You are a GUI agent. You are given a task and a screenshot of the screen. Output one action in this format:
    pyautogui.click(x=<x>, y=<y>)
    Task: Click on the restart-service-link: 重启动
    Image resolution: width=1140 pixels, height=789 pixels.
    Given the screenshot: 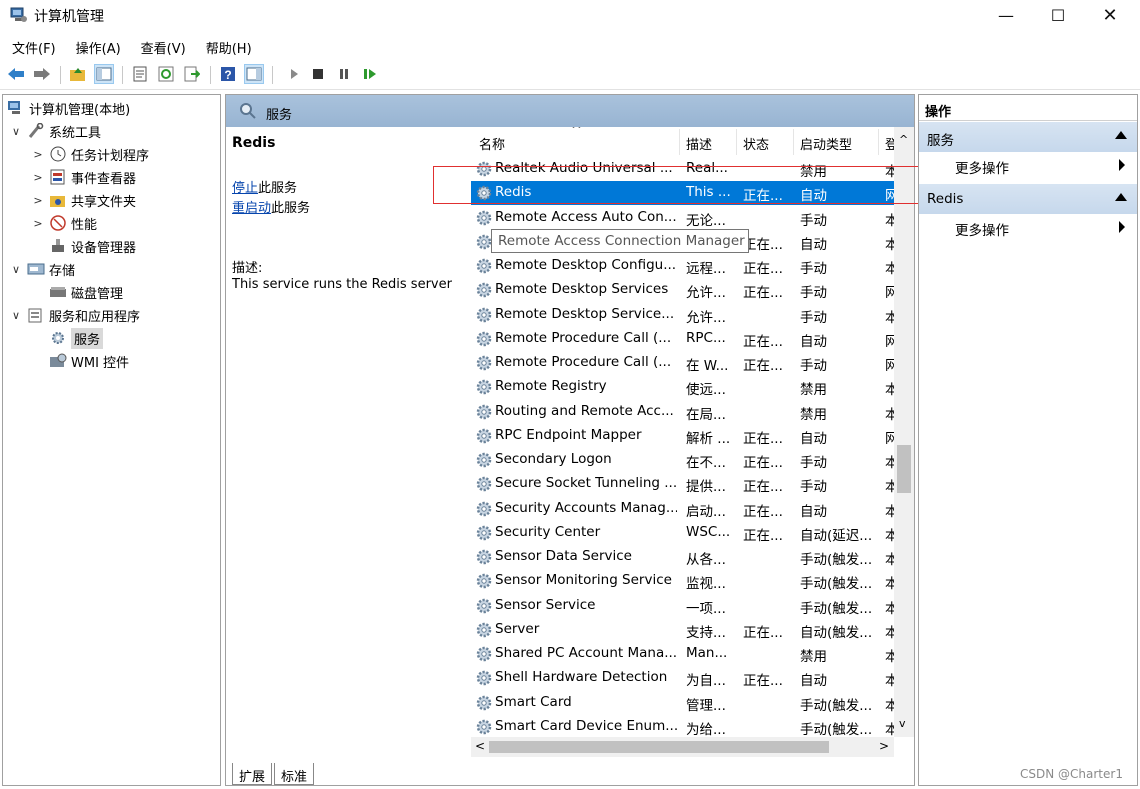 What is the action you would take?
    pyautogui.click(x=251, y=208)
    